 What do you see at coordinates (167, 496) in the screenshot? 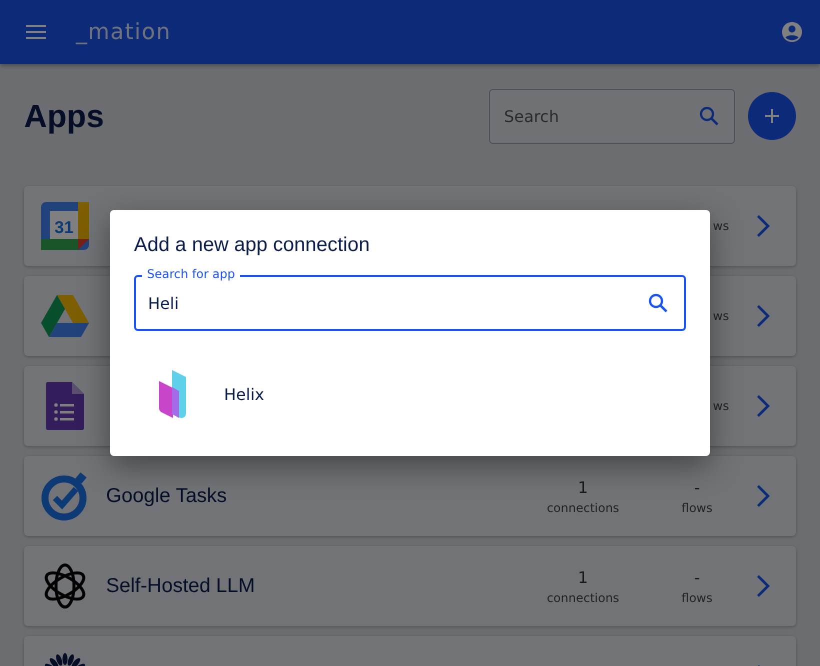
I see `app-name: Google Tasks` at bounding box center [167, 496].